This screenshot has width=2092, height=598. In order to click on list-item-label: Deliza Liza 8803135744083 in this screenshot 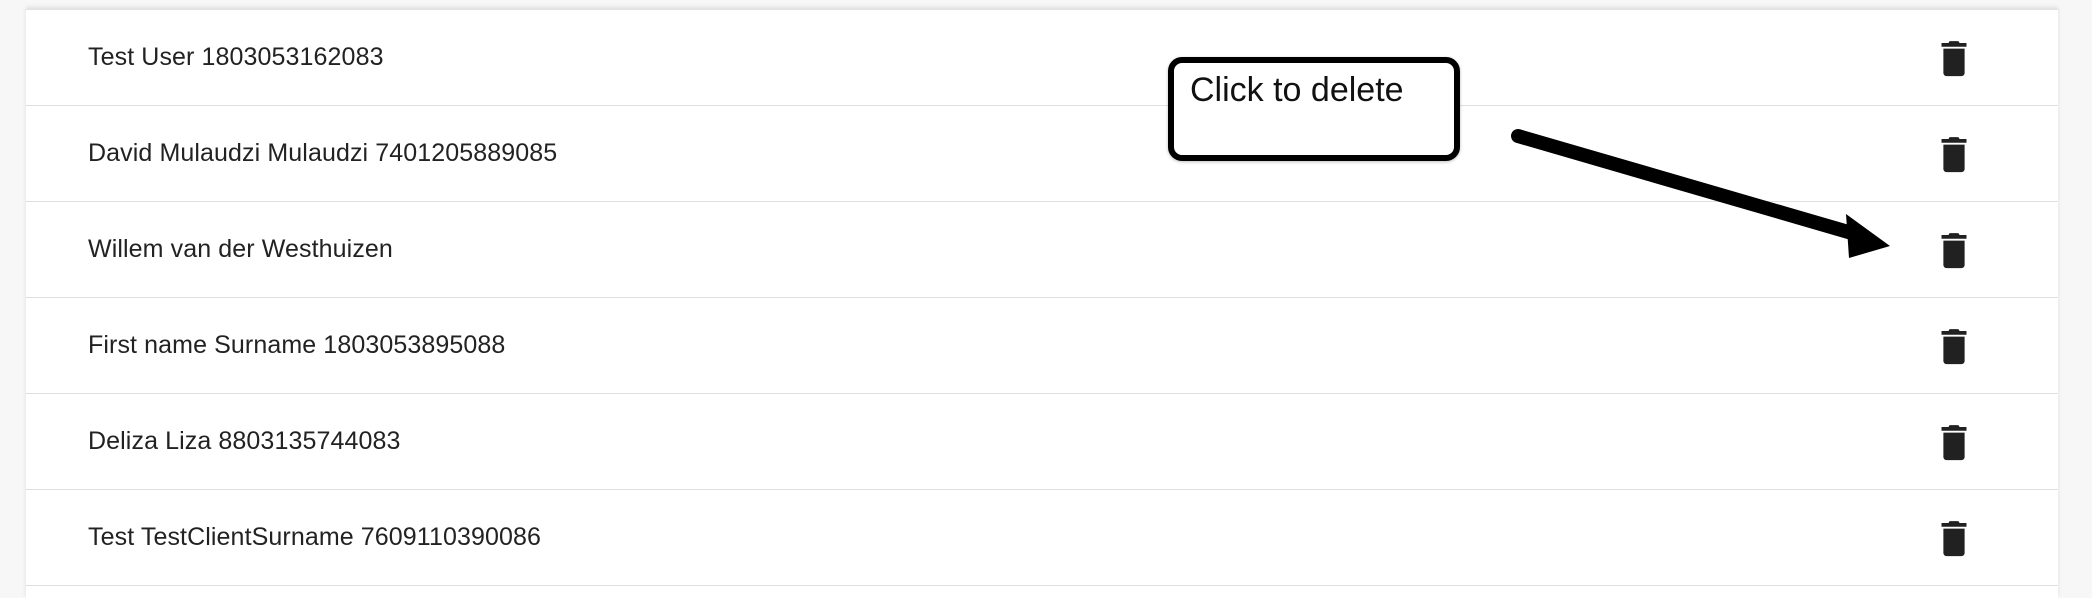, I will do `click(244, 441)`.